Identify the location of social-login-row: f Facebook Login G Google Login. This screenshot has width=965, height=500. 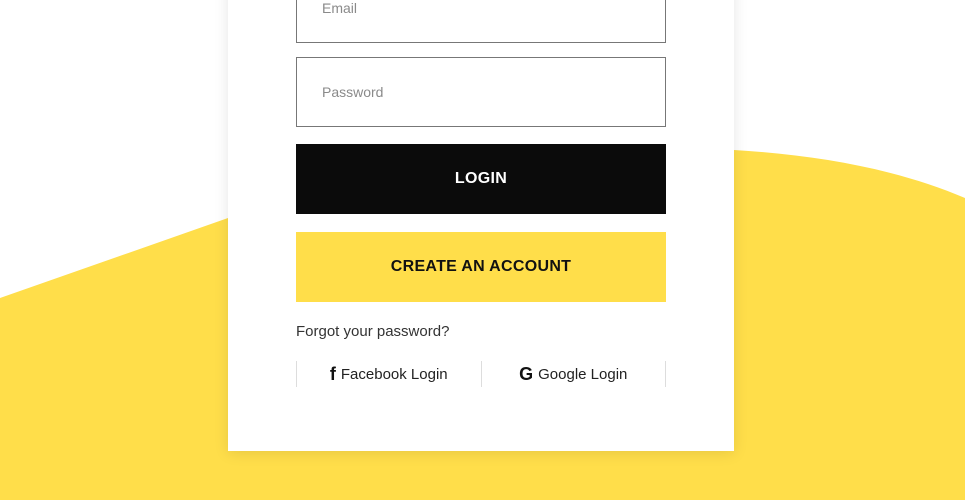
(481, 374).